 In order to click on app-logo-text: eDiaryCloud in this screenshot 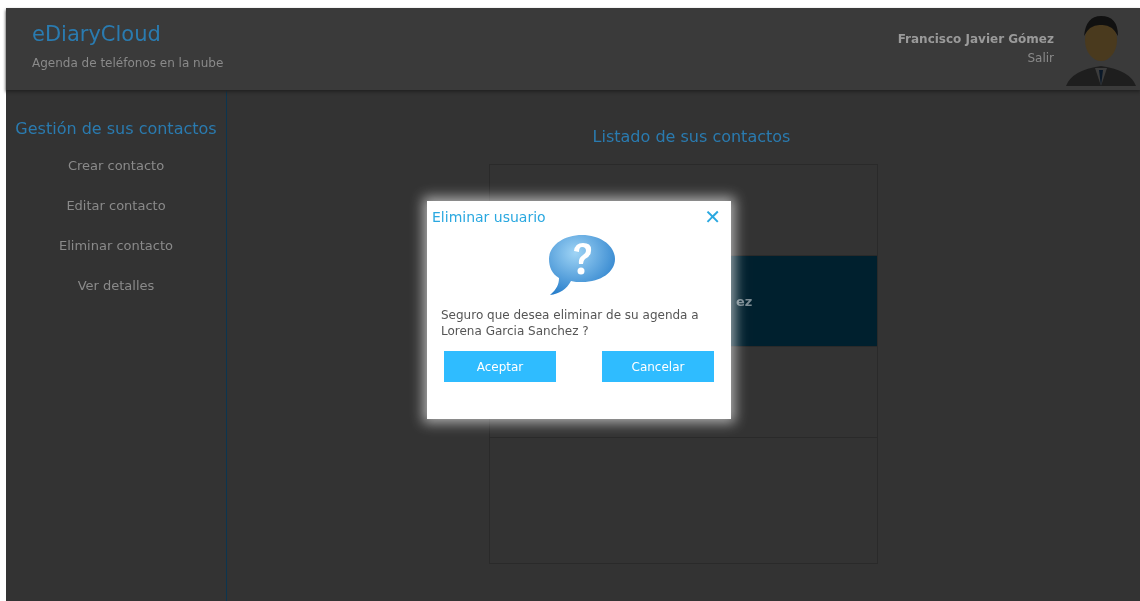, I will do `click(97, 34)`.